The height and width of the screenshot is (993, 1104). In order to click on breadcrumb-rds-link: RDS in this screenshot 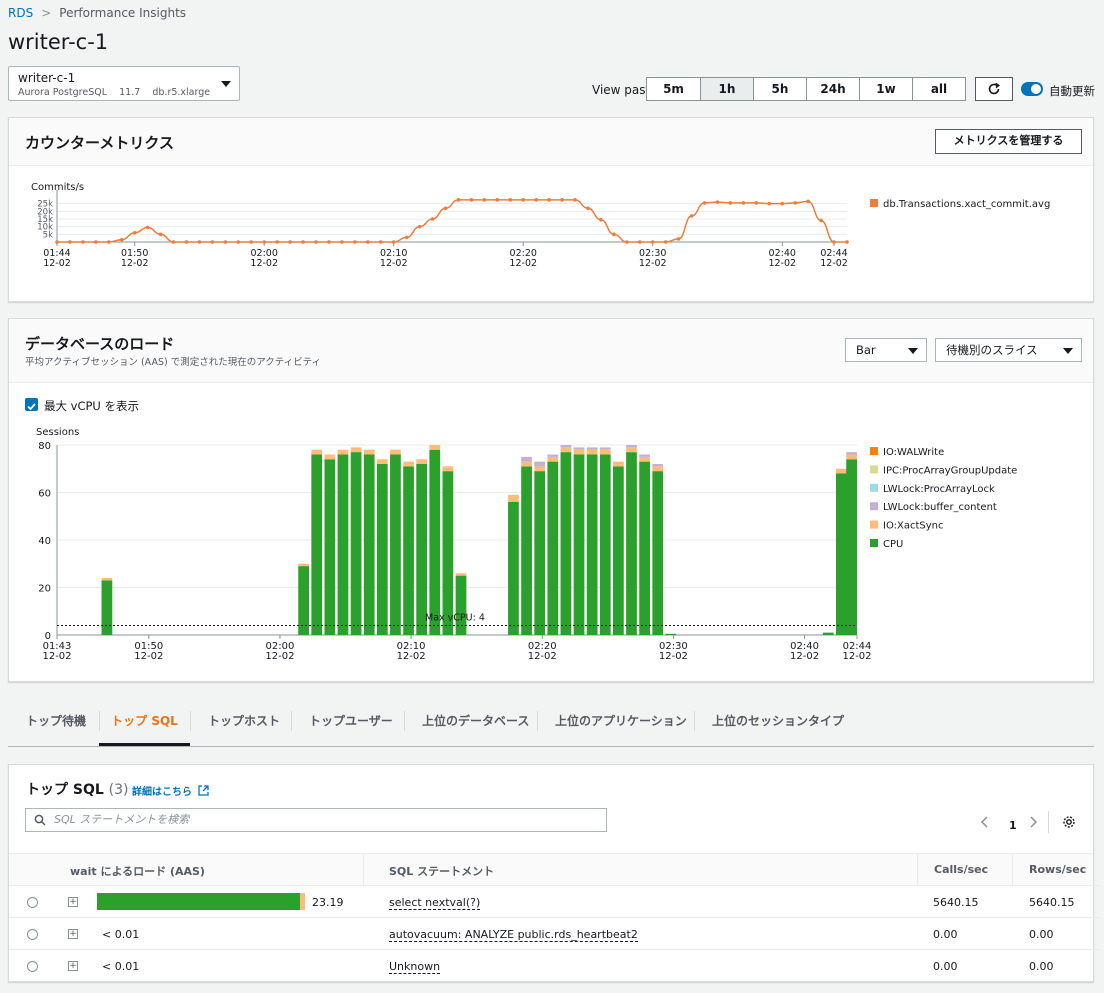, I will do `click(20, 13)`.